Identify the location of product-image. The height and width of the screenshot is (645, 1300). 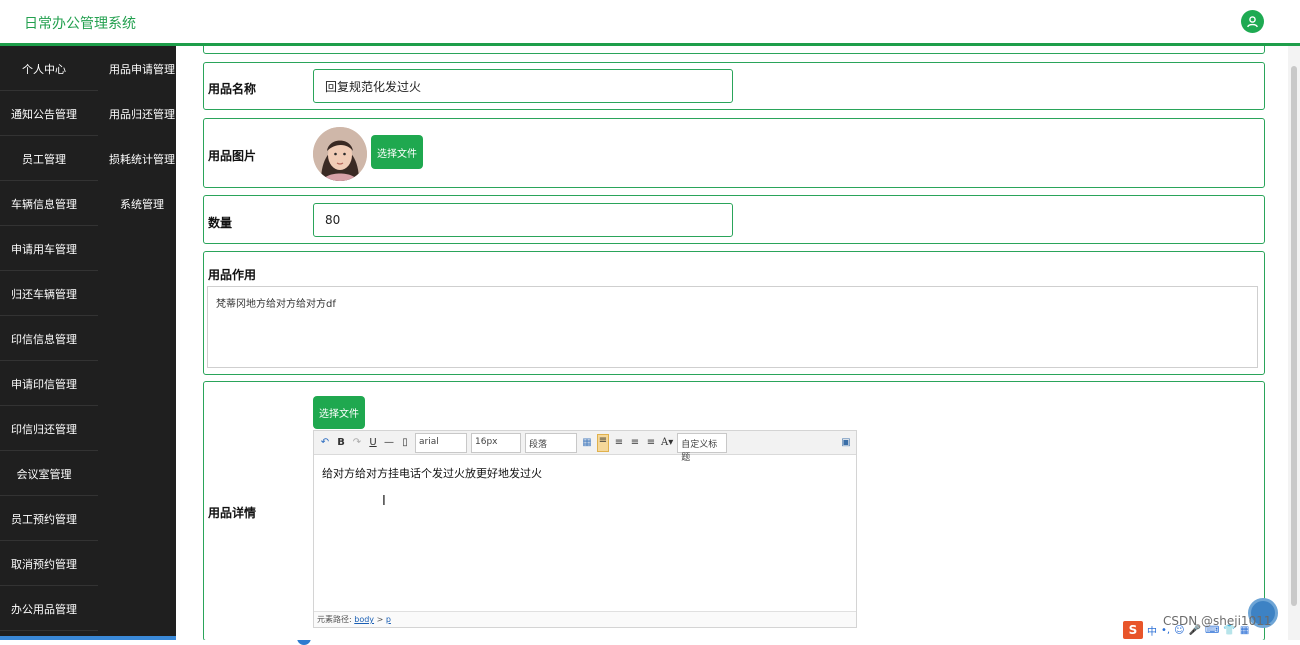
(340, 154).